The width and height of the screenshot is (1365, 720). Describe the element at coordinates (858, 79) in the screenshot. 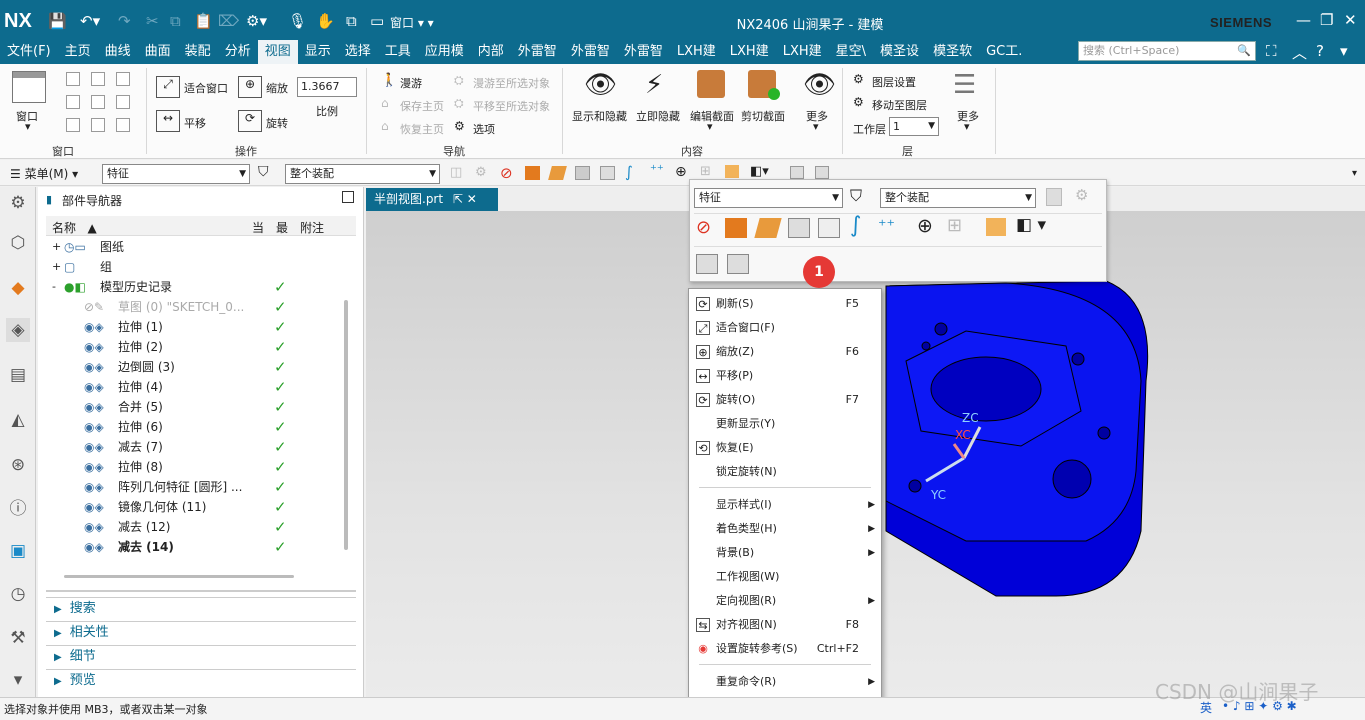

I see `layer-settings-icon: ⚙` at that location.